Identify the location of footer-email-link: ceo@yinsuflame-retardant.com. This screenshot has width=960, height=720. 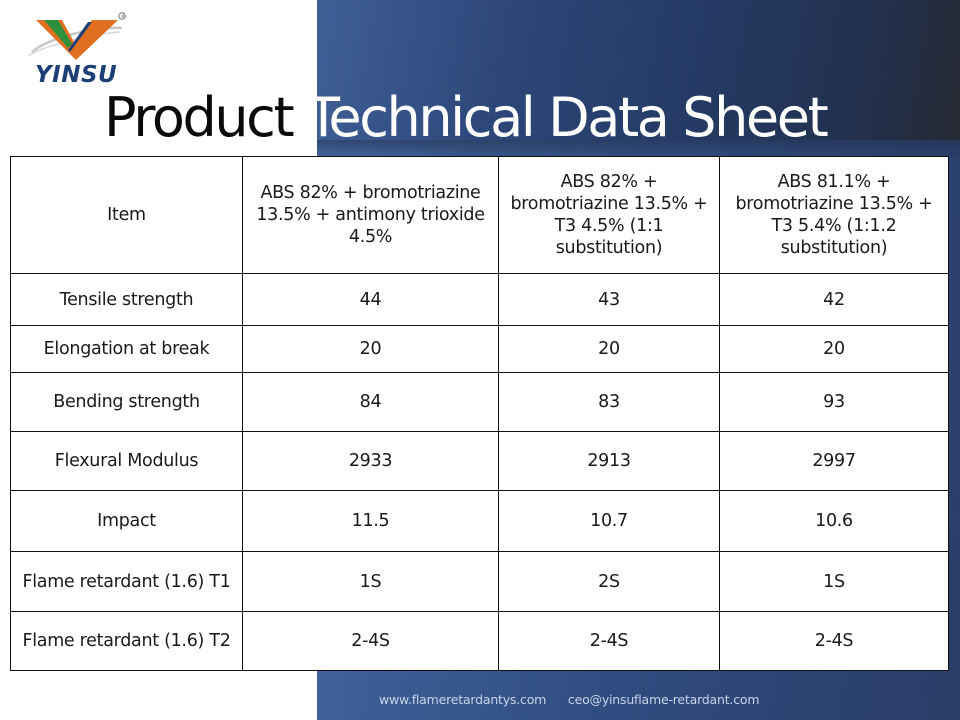
(664, 699).